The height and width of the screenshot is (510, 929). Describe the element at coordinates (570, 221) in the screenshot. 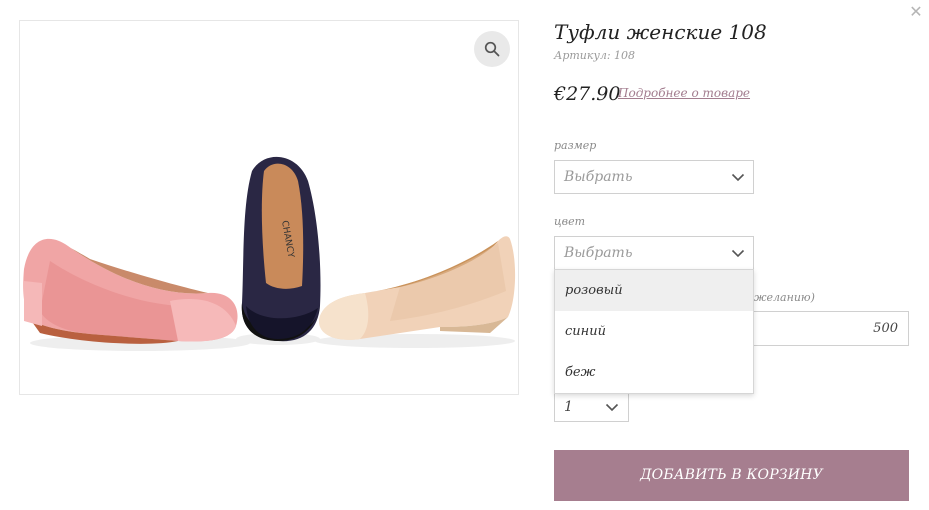

I see `color-label: цвет` at that location.